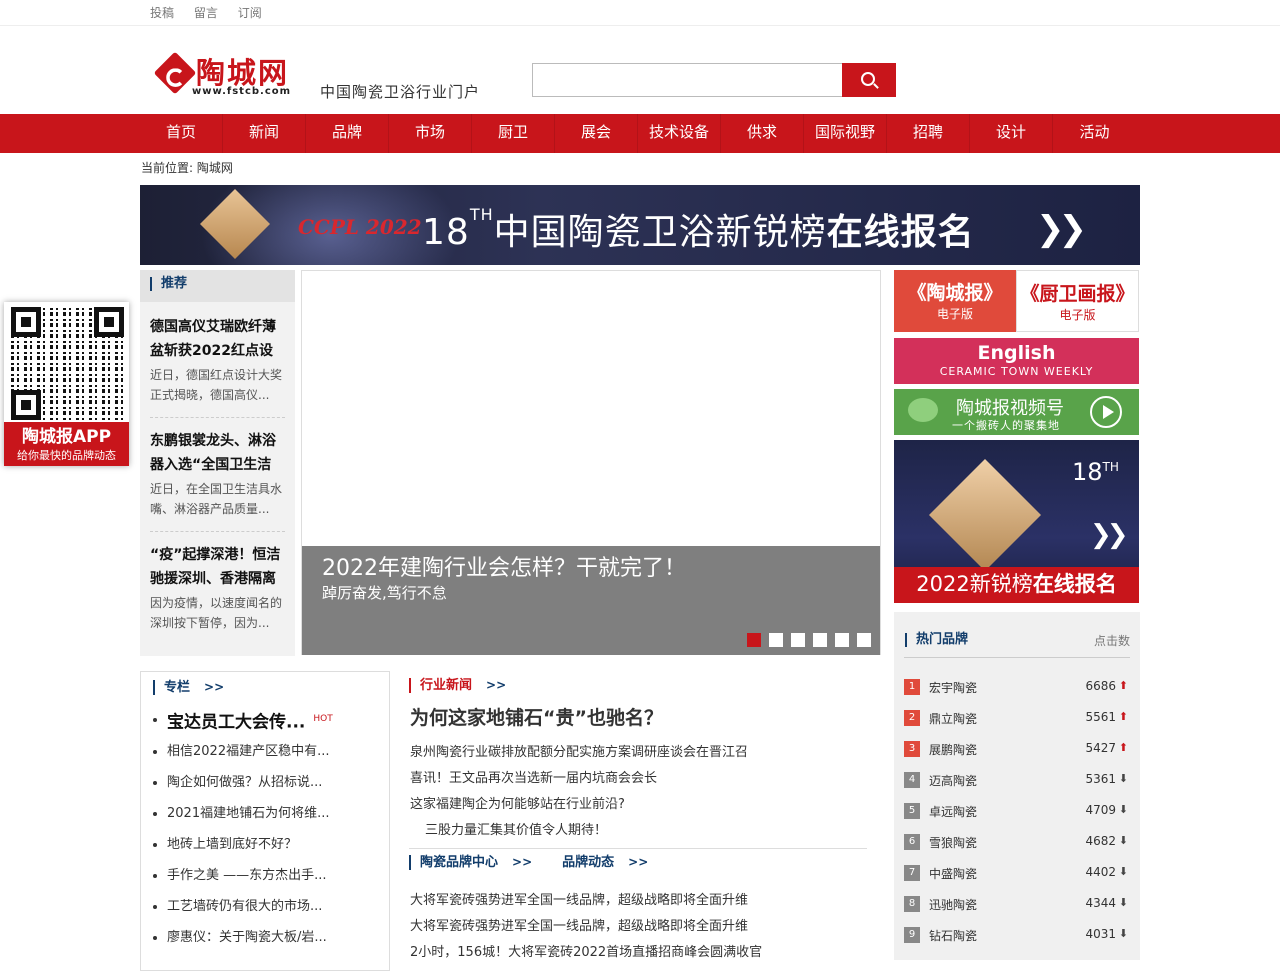 The width and height of the screenshot is (1280, 971). Describe the element at coordinates (953, 904) in the screenshot. I see `brand-name: 迅驰陶瓷` at that location.